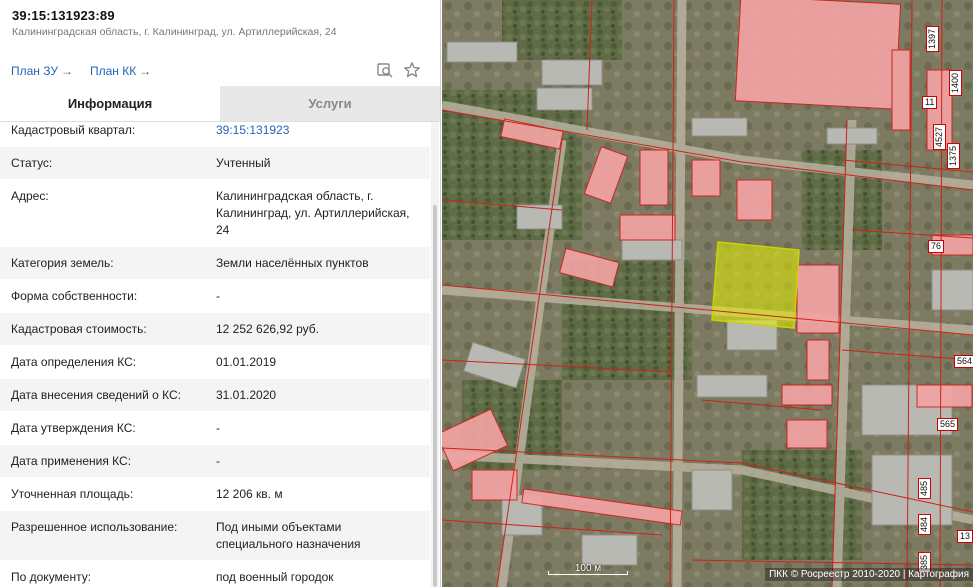  Describe the element at coordinates (73, 130) in the screenshot. I see `info-row-label: Кадастровый квартал:` at that location.